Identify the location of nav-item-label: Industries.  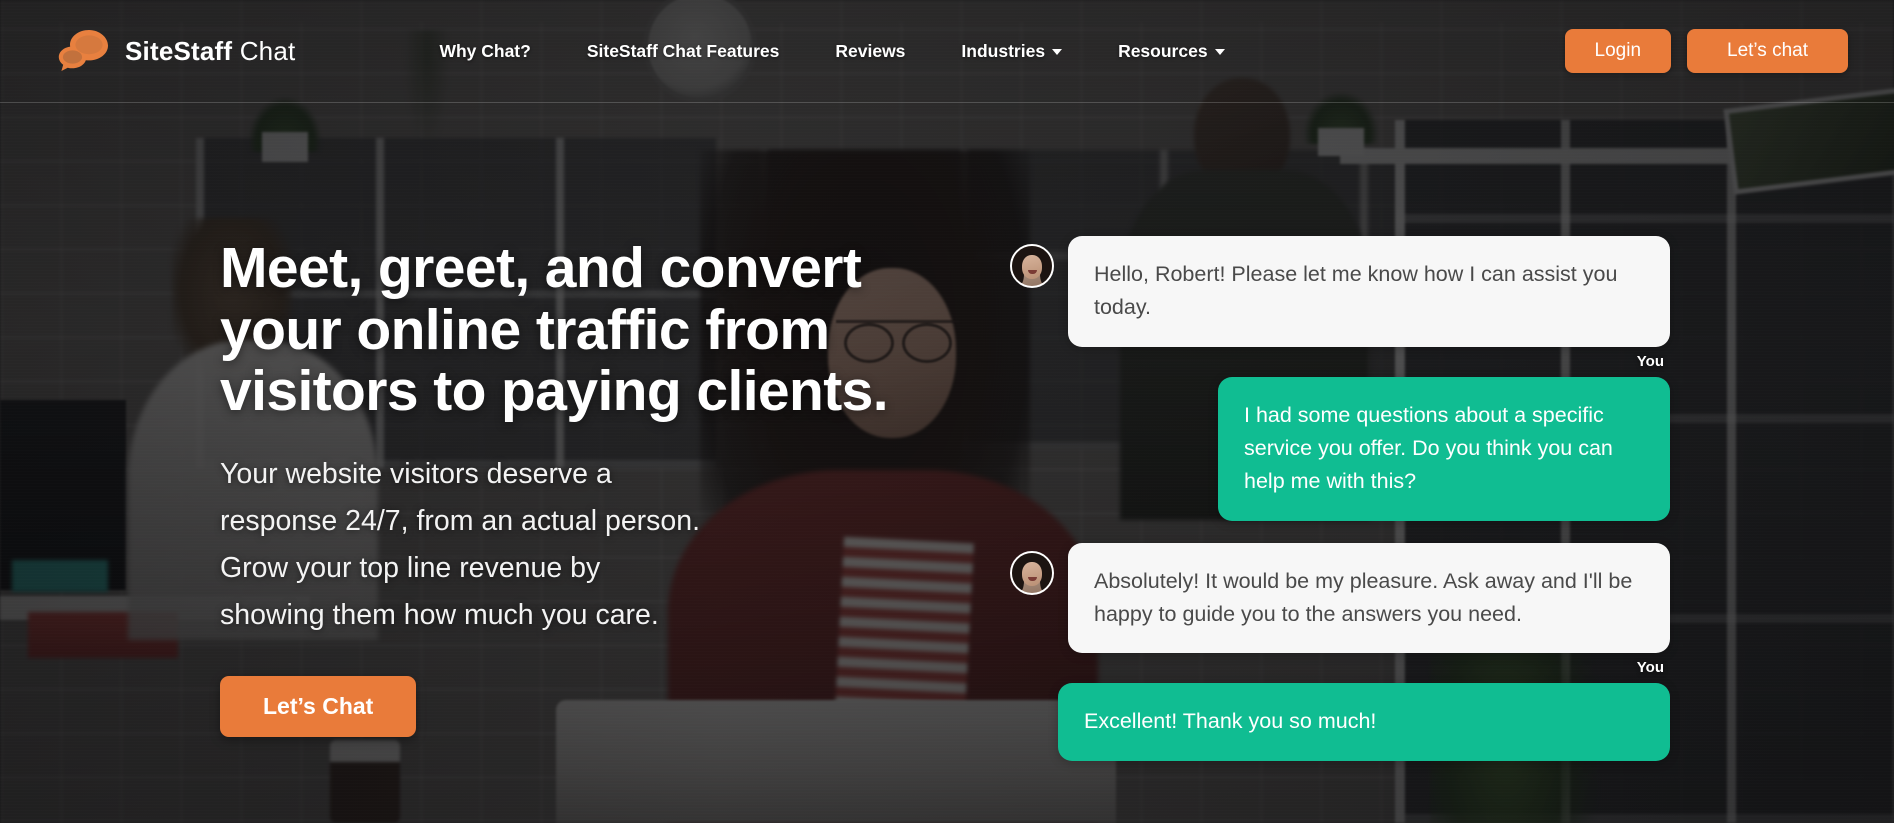
(1003, 50).